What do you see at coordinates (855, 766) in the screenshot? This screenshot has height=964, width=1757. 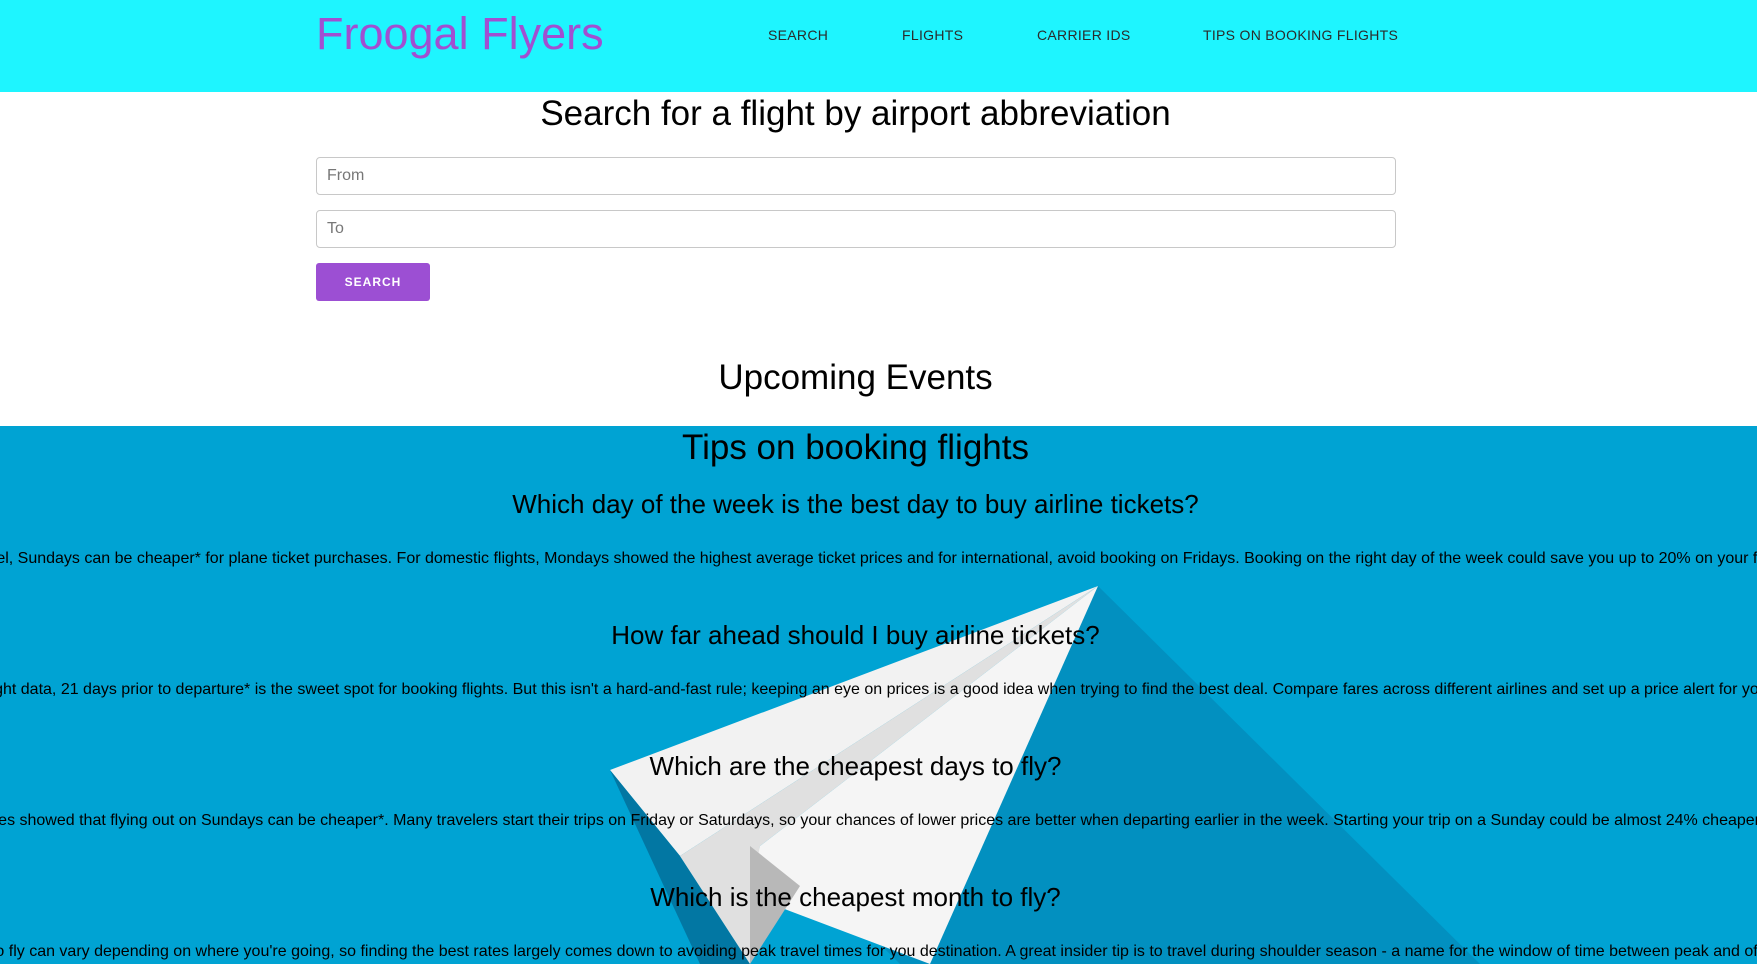 I see `tip-question: Which are the cheapest days to fly?` at bounding box center [855, 766].